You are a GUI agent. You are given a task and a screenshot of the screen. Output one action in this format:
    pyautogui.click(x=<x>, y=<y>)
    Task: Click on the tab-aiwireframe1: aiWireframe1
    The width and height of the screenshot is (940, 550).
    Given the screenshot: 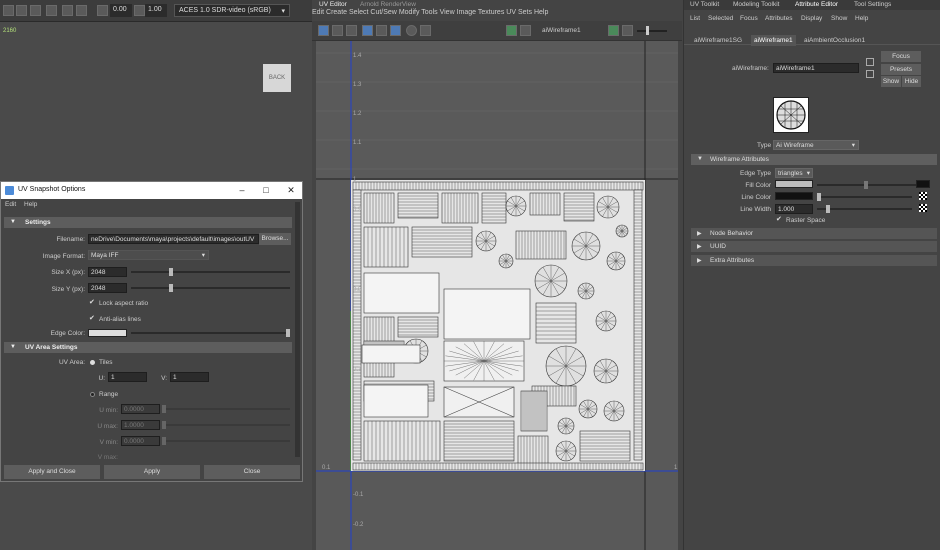 What is the action you would take?
    pyautogui.click(x=773, y=40)
    